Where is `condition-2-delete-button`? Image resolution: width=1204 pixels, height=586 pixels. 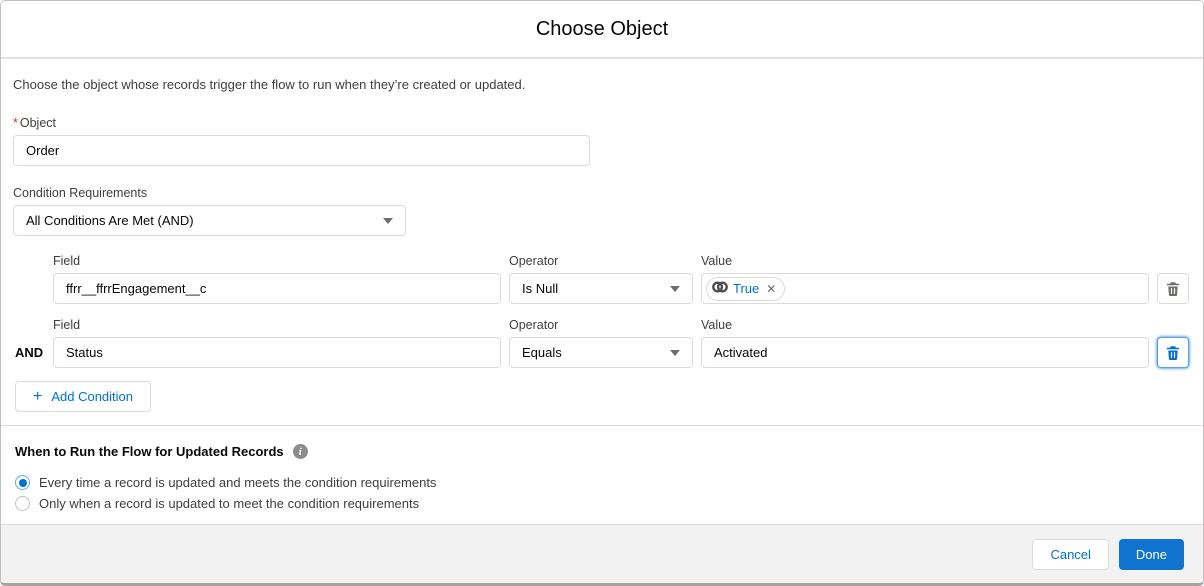
condition-2-delete-button is located at coordinates (1173, 352).